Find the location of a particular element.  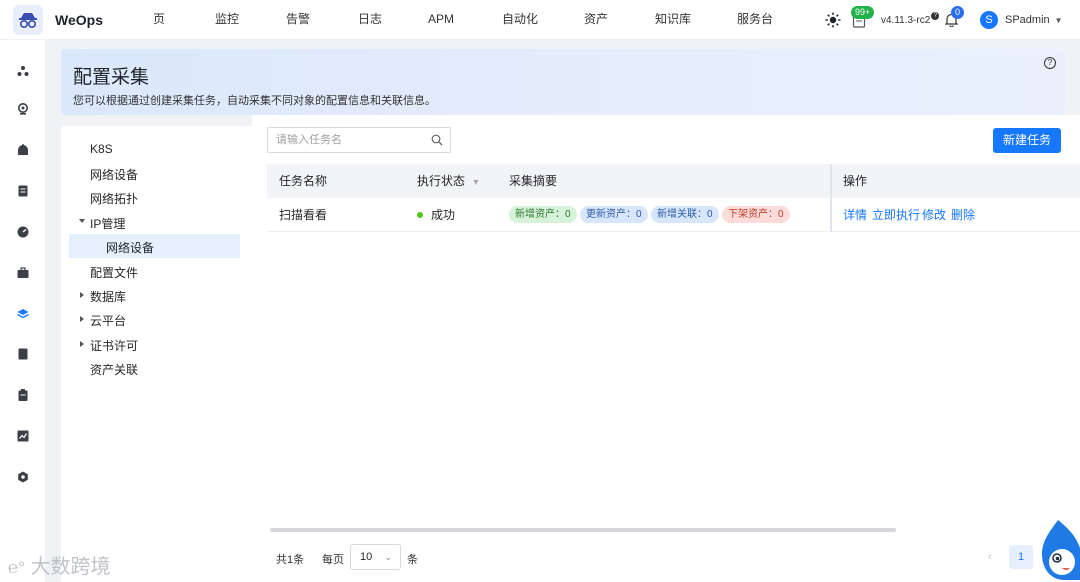

tree-item-cloud-platform: 云平台 is located at coordinates (108, 320).